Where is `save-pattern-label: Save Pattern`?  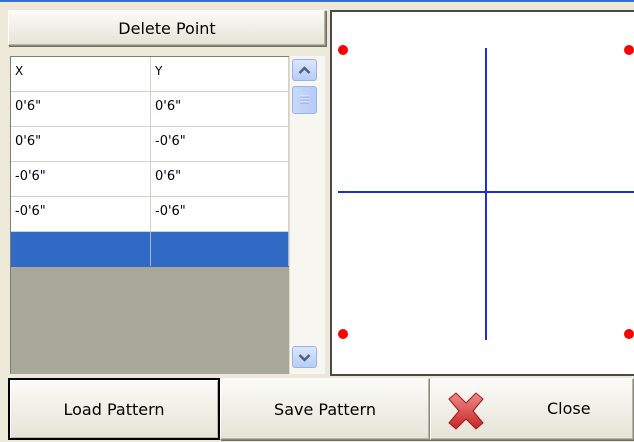 save-pattern-label: Save Pattern is located at coordinates (325, 409).